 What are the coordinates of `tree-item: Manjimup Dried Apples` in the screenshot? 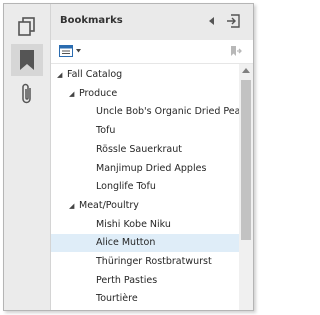 It's located at (145, 169).